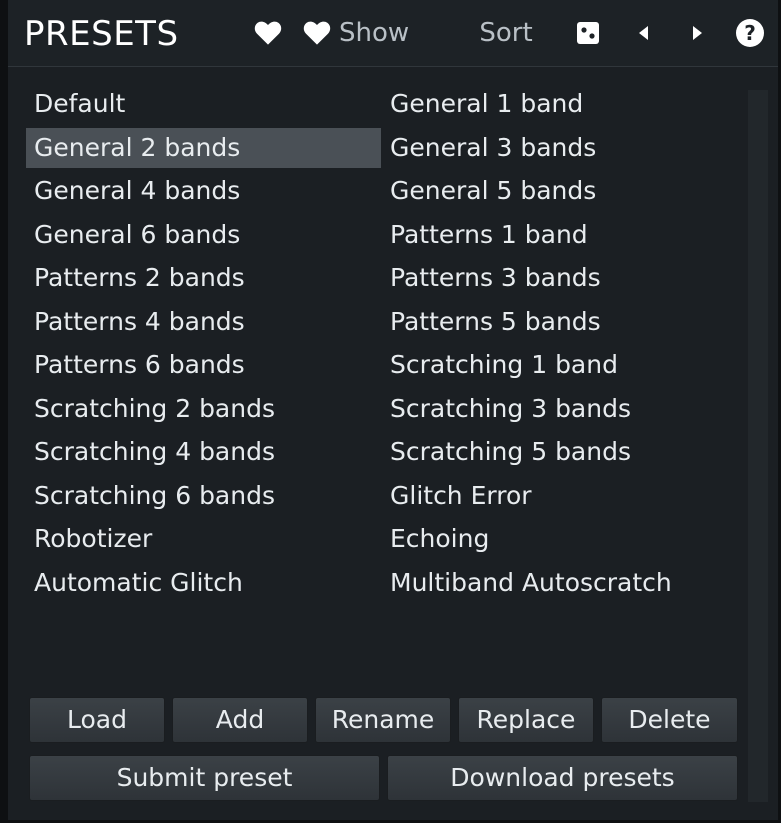  I want to click on preset-item: Multiband Autoscratch, so click(559, 583).